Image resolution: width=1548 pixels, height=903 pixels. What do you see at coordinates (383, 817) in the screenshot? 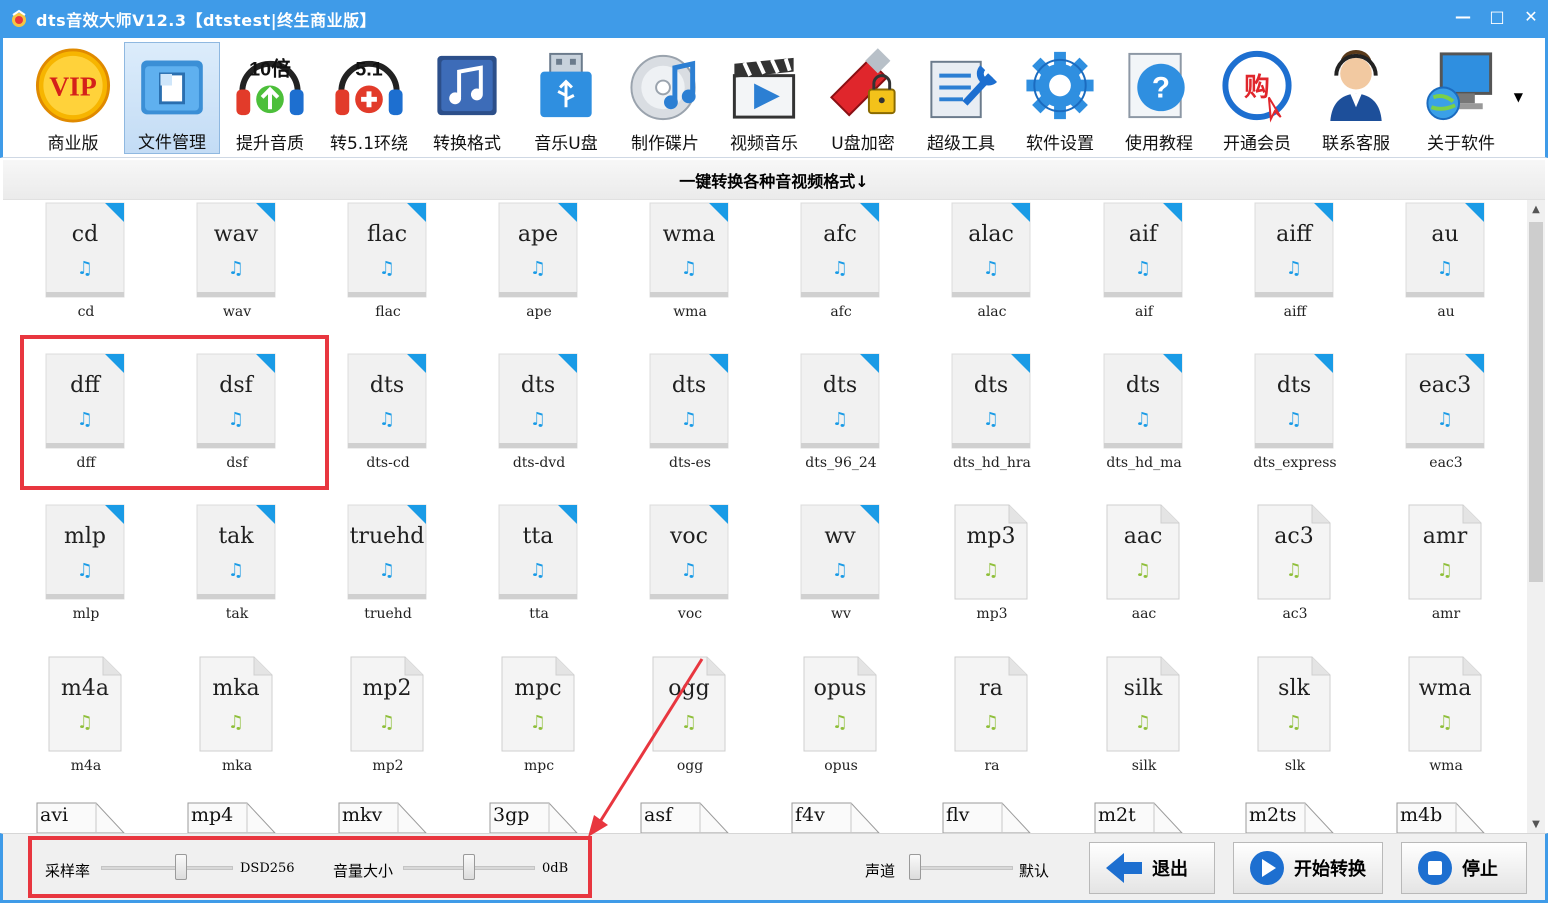
I see `video-format-item: mkv` at bounding box center [383, 817].